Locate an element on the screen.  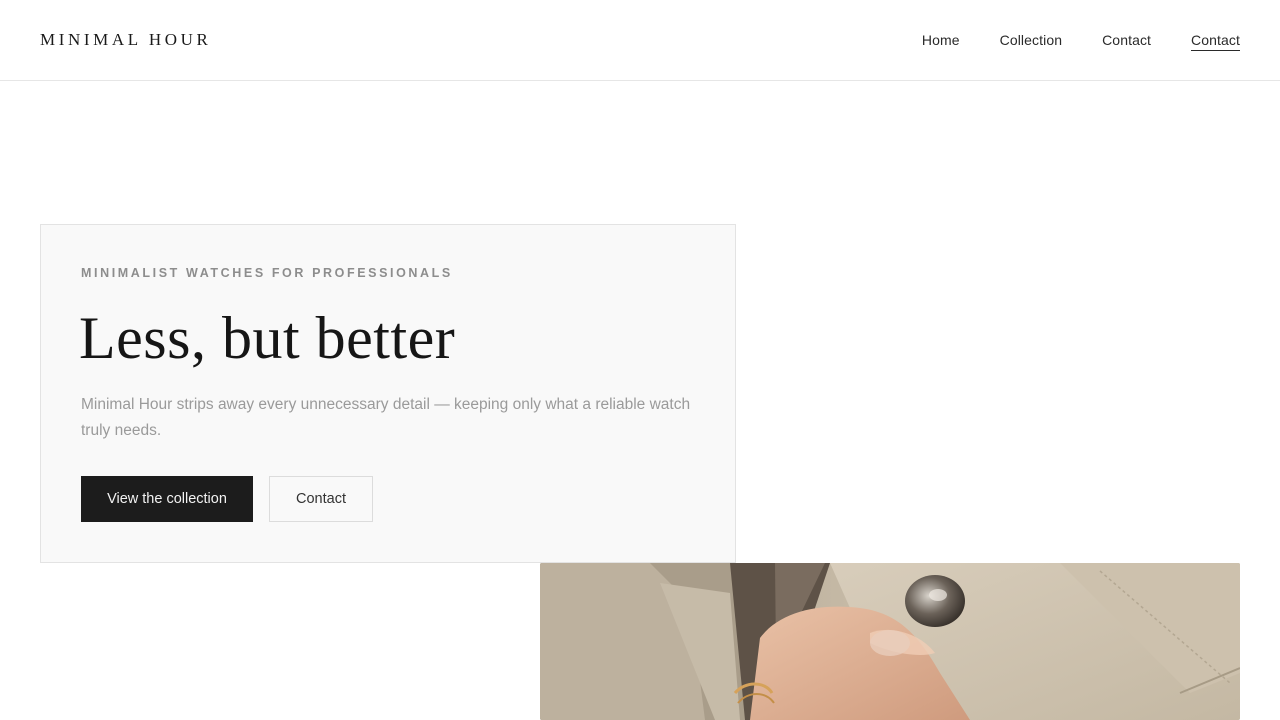
coat-photo-illustration is located at coordinates (890, 641).